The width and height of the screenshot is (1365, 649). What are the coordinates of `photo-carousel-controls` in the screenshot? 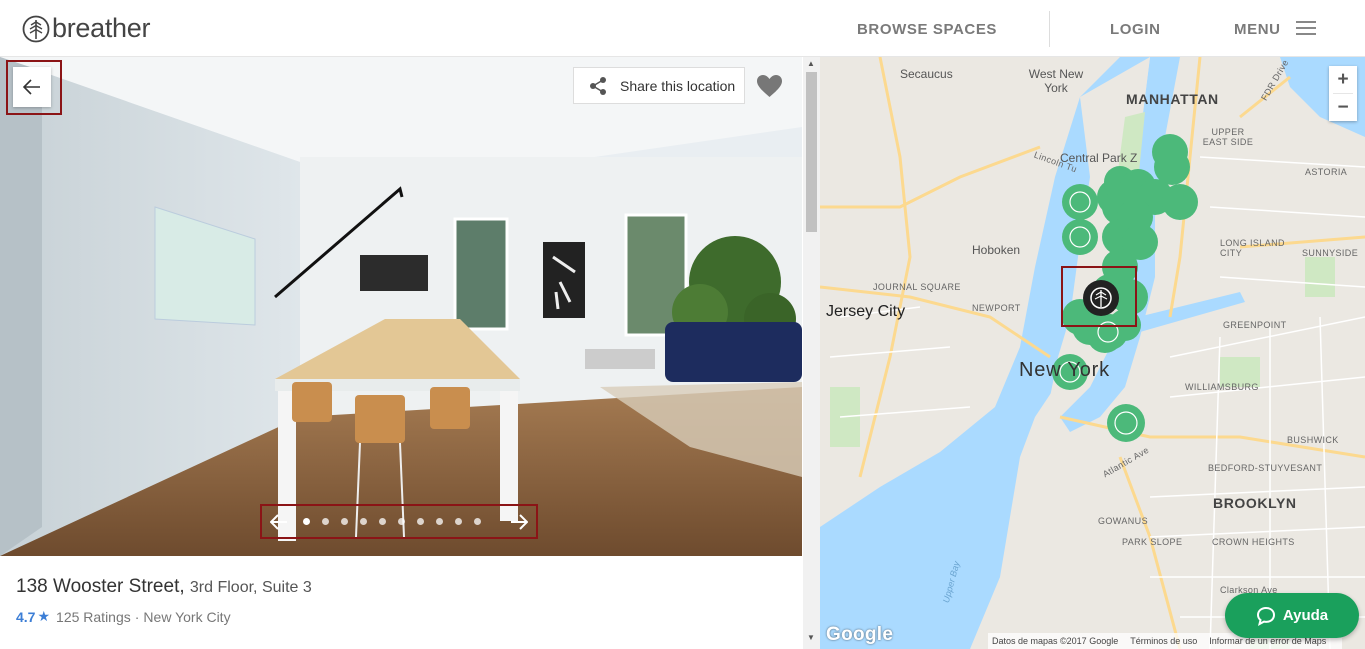 It's located at (399, 521).